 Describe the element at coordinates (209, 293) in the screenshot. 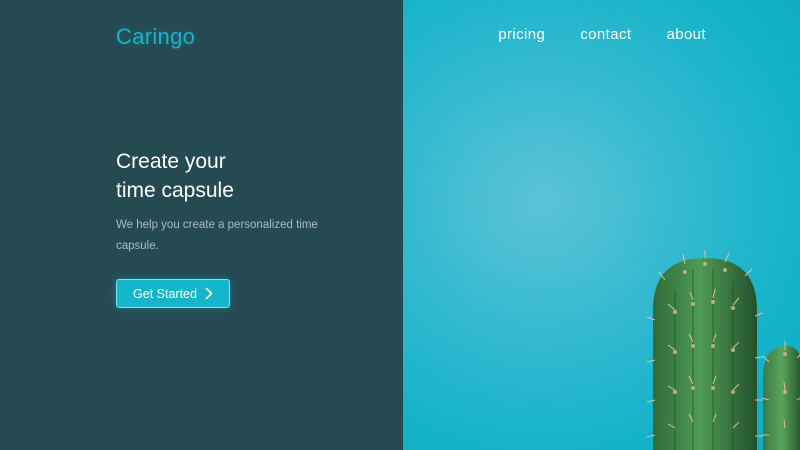

I see `chevron-right-icon` at that location.